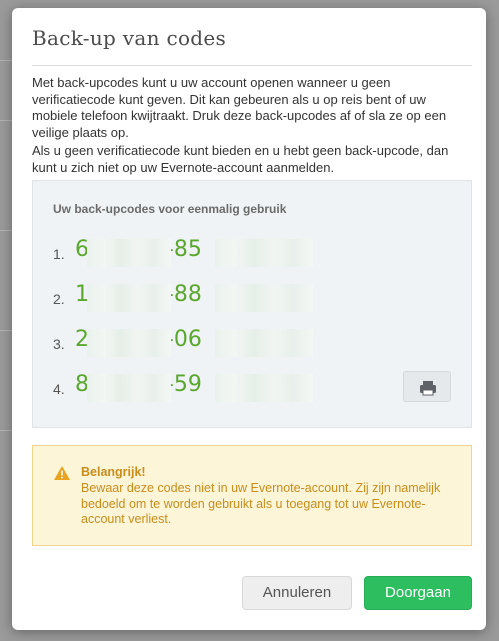 This screenshot has width=499, height=641. Describe the element at coordinates (170, 209) in the screenshot. I see `codes-heading: Uw back-upcodes voor eenmalig gebruik` at that location.